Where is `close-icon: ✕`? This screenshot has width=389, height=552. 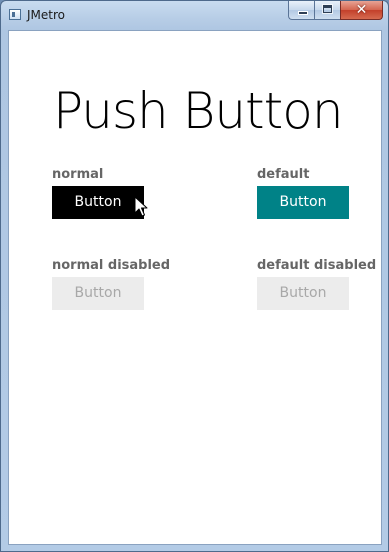 close-icon: ✕ is located at coordinates (361, 10).